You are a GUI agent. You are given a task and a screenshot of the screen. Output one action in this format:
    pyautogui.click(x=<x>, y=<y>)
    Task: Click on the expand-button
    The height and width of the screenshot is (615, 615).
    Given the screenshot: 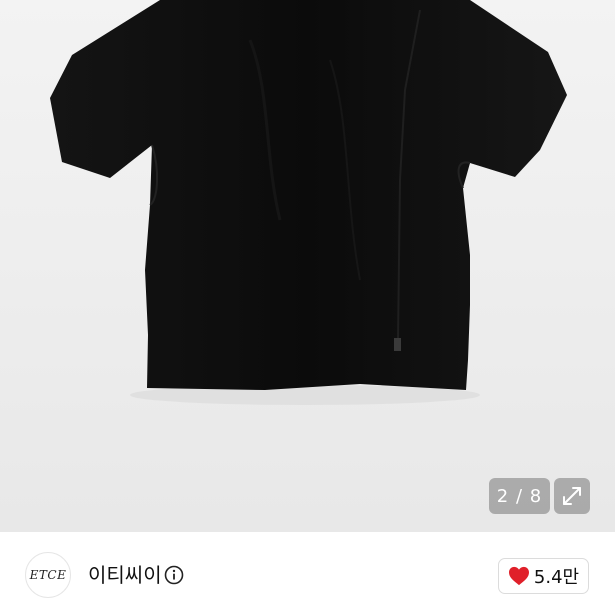 What is the action you would take?
    pyautogui.click(x=572, y=496)
    